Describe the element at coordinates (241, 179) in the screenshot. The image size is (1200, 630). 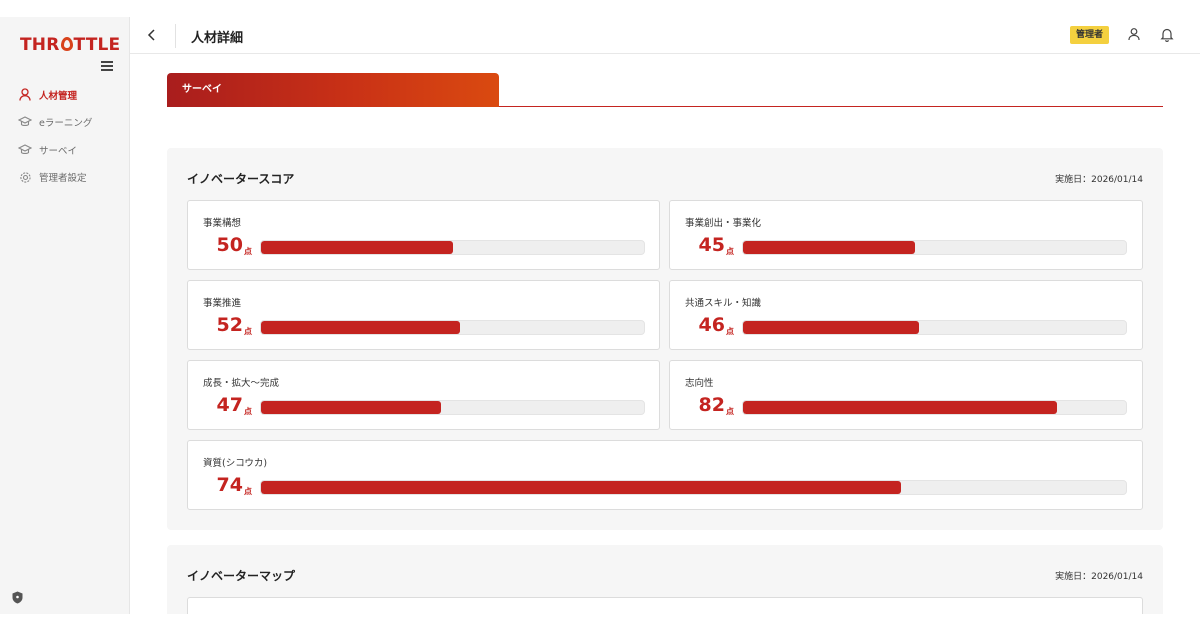
I see `section-title: イノベータースコア` at that location.